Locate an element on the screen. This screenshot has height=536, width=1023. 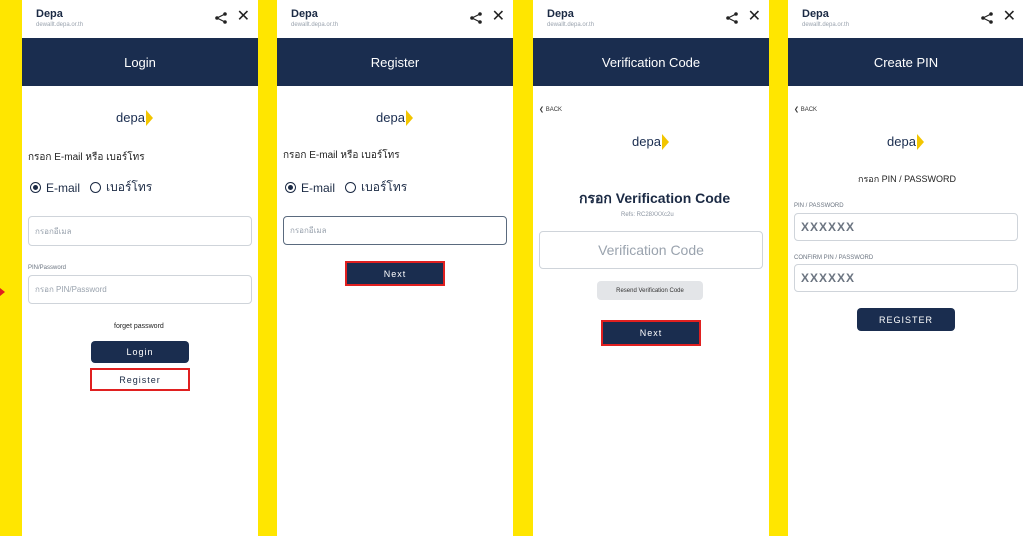
login-prompt: กรอก E-mail หรือ เบอร์โทร is located at coordinates (86, 157).